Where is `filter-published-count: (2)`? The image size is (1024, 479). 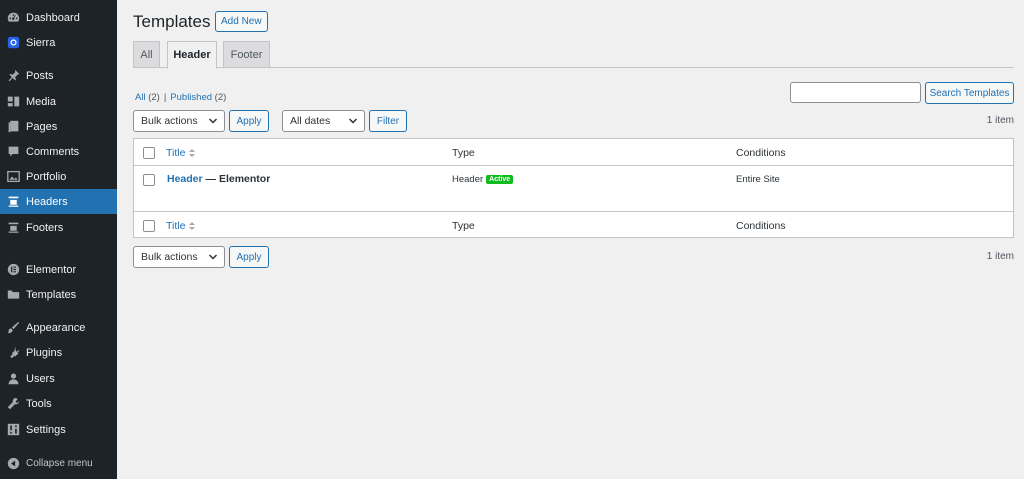 filter-published-count: (2) is located at coordinates (220, 97).